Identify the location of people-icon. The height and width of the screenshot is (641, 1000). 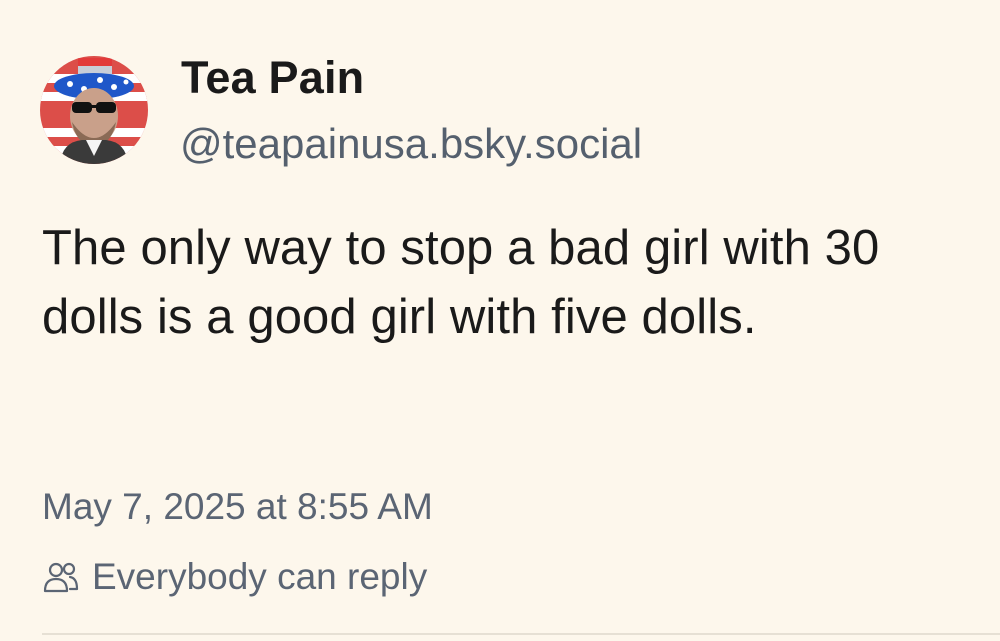
(61, 577).